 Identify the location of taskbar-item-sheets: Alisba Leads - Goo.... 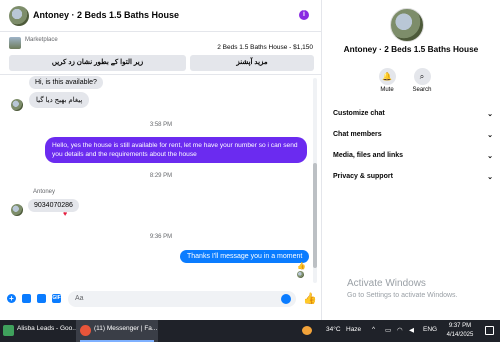
(47, 328).